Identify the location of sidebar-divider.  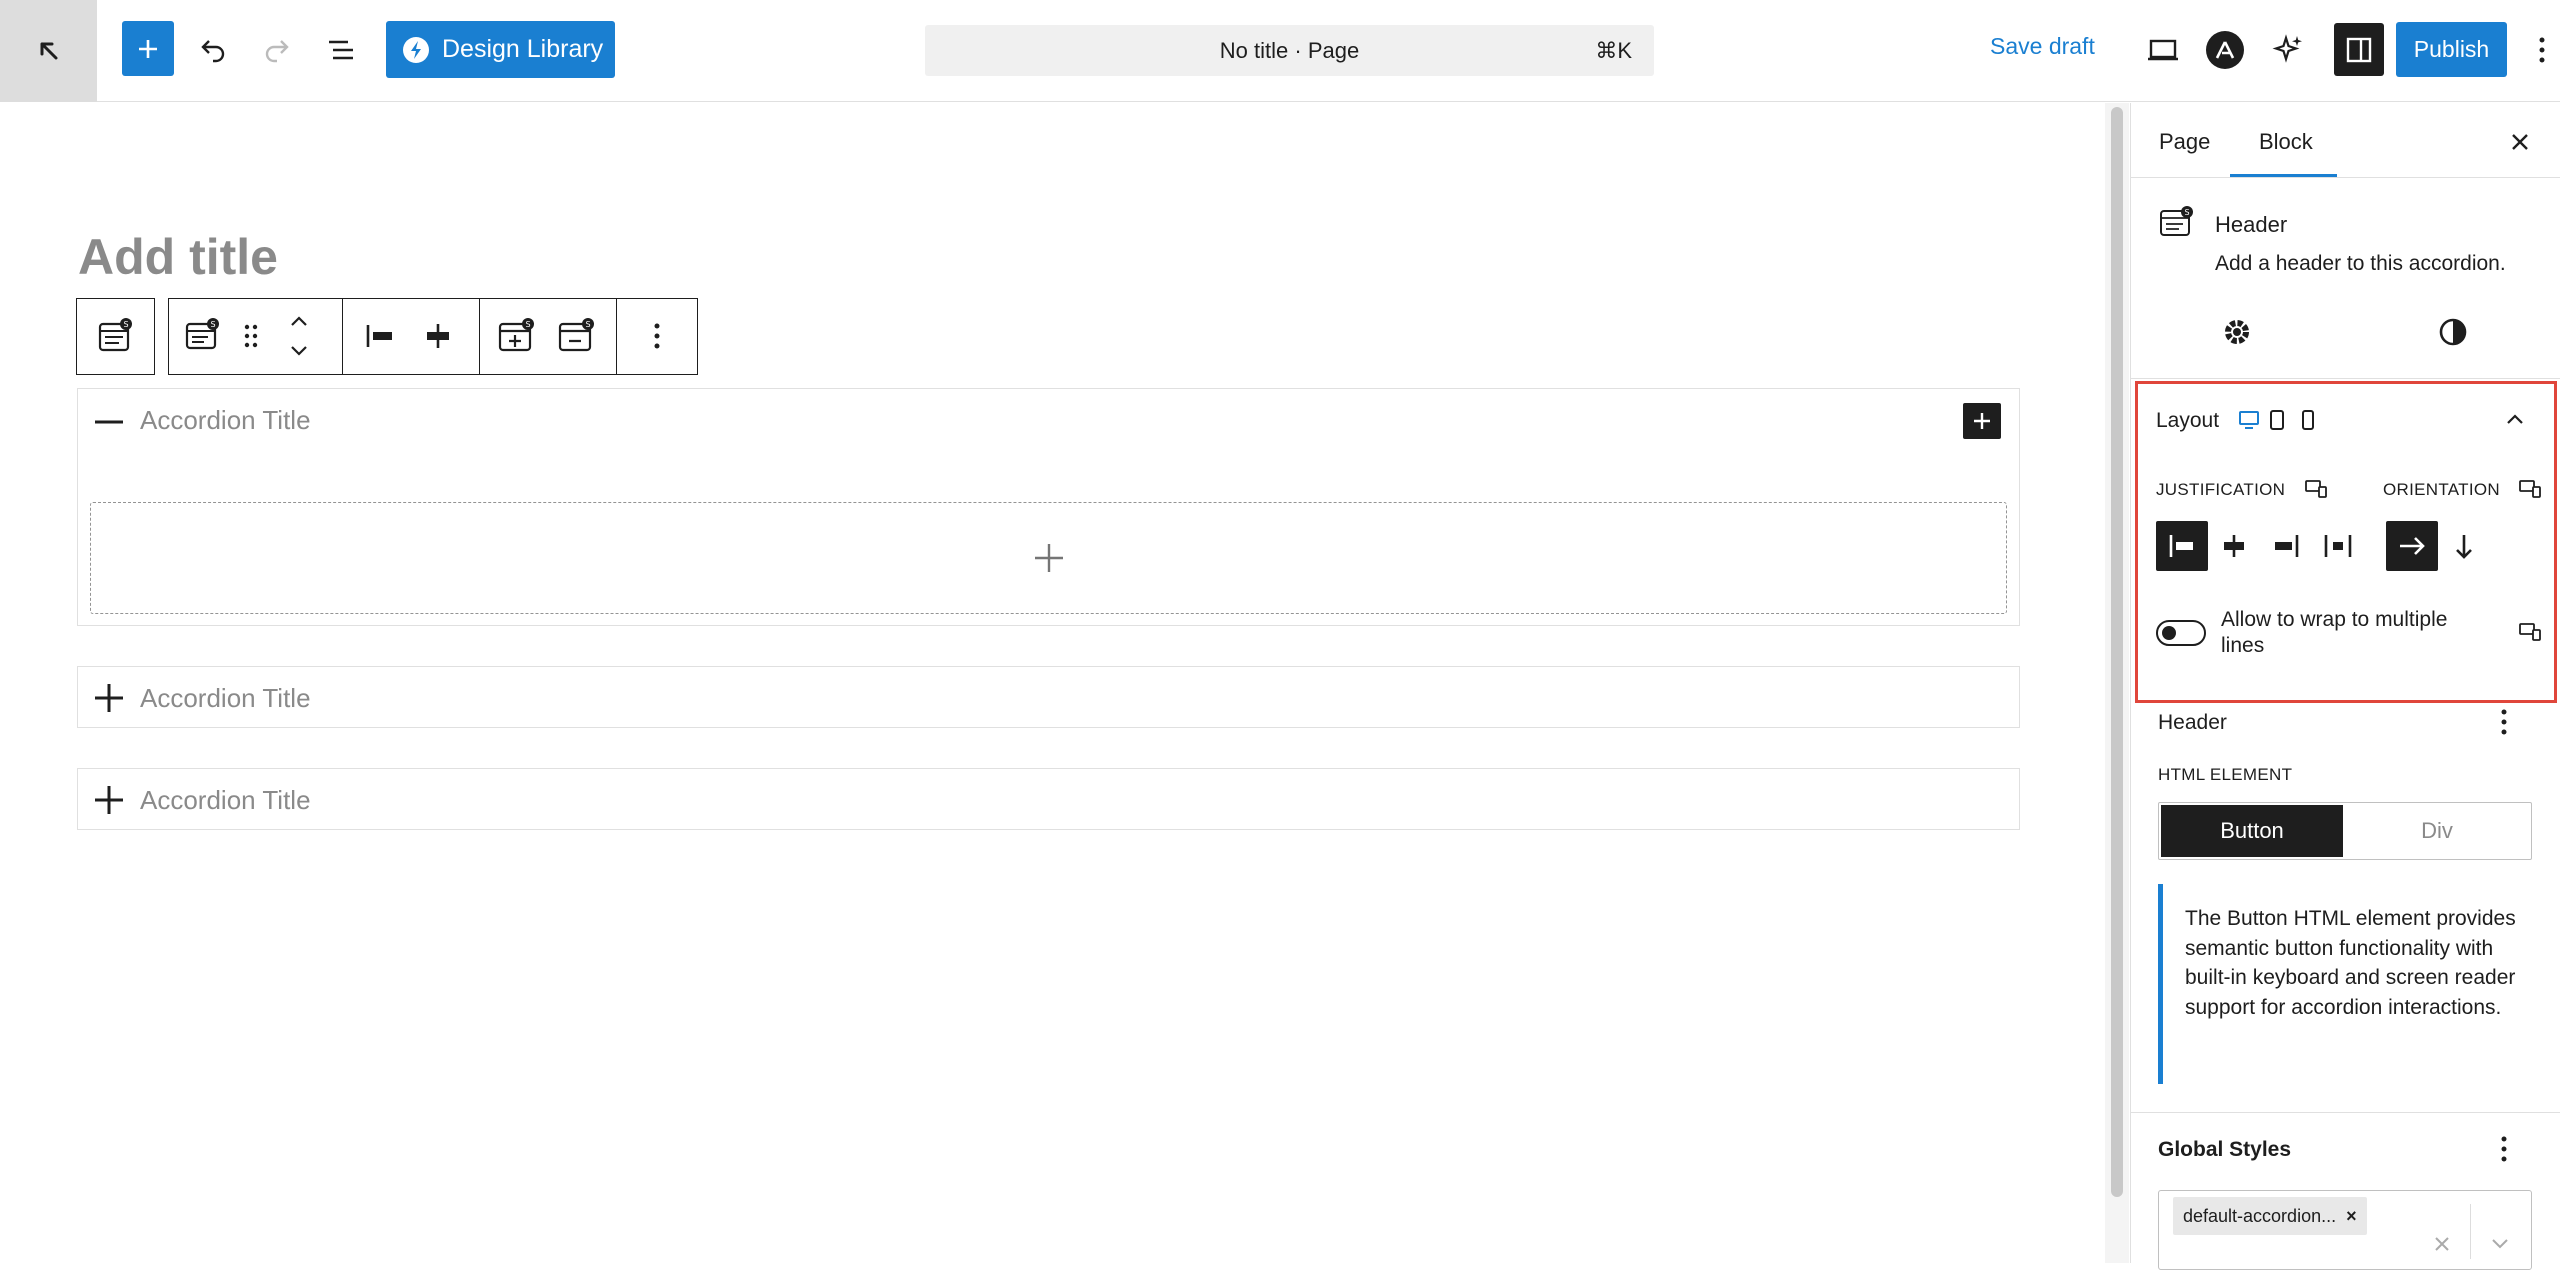
(2345, 378).